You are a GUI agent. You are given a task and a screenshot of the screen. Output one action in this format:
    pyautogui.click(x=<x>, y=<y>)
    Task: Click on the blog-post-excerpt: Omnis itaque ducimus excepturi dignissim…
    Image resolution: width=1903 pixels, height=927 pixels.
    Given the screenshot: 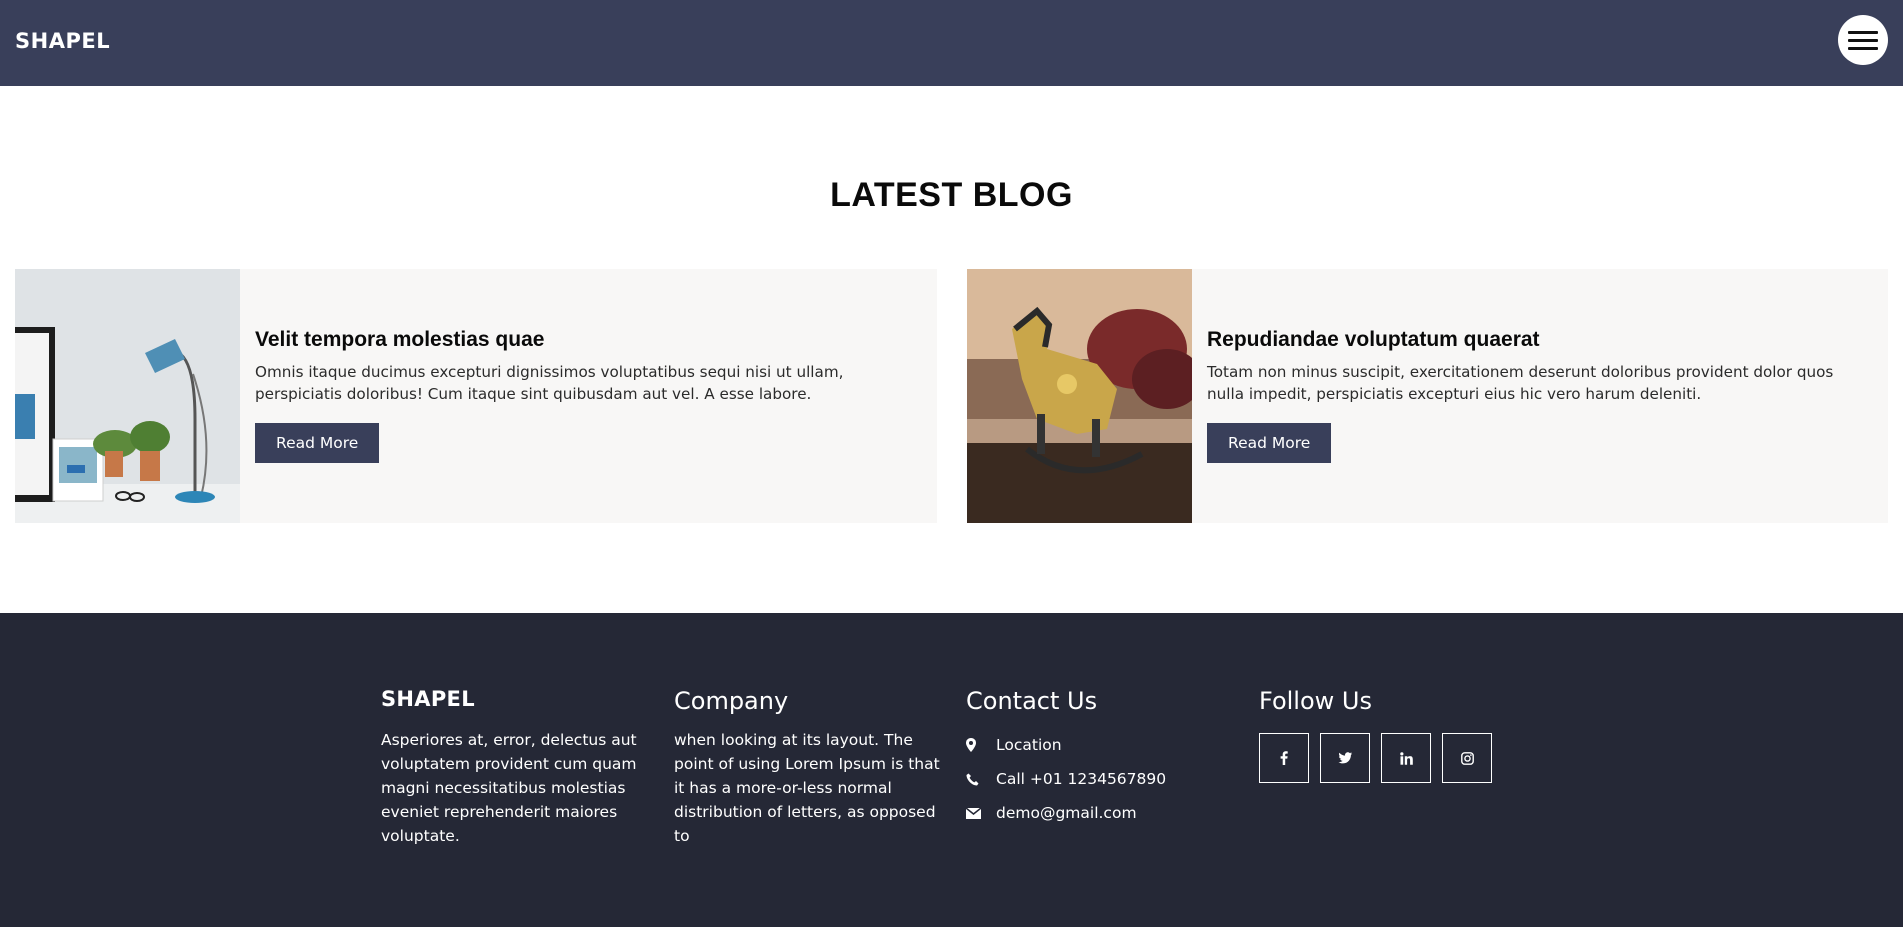 What is the action you would take?
    pyautogui.click(x=549, y=383)
    